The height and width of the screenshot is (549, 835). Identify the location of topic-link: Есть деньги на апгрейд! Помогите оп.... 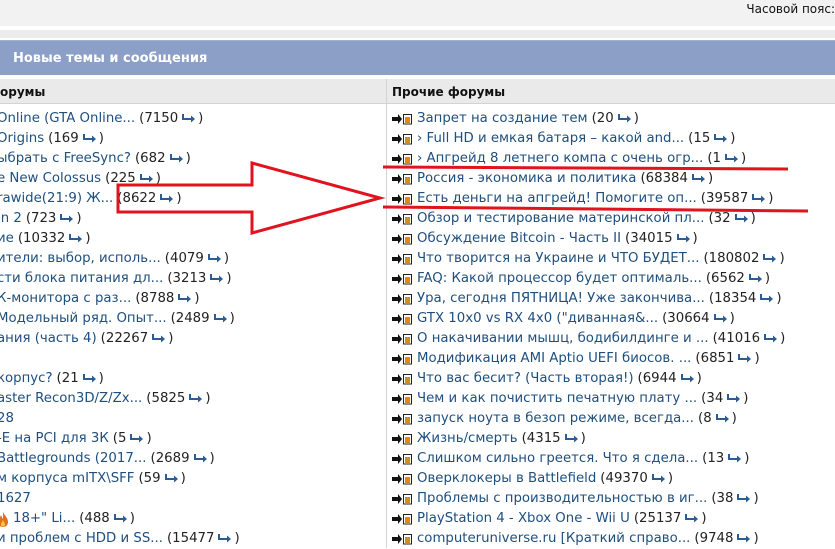
(557, 199).